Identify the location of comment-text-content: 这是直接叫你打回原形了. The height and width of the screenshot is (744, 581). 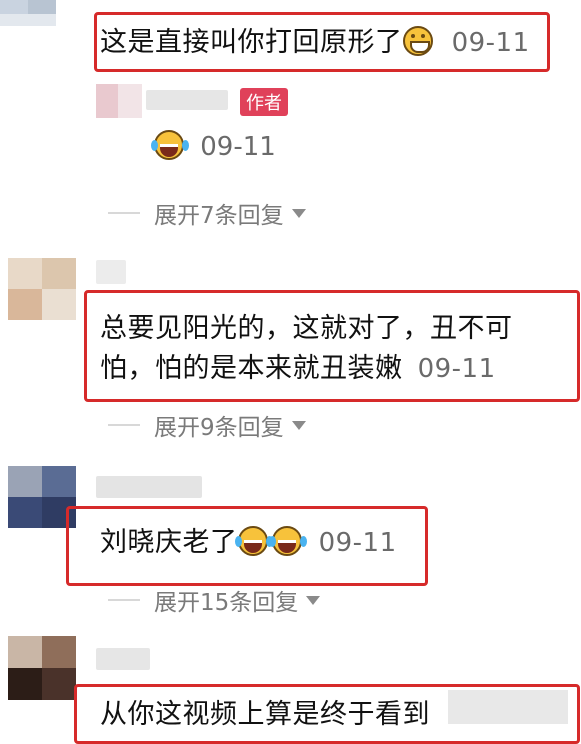
(251, 42).